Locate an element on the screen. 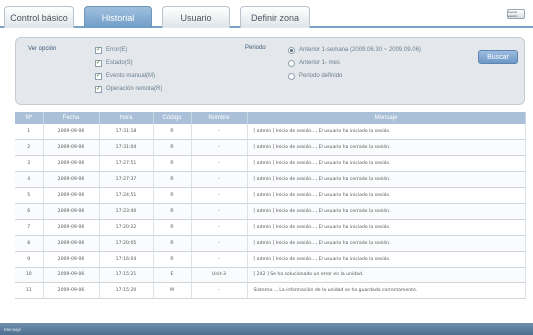 The height and width of the screenshot is (335, 533). search-button: Buscar is located at coordinates (498, 57).